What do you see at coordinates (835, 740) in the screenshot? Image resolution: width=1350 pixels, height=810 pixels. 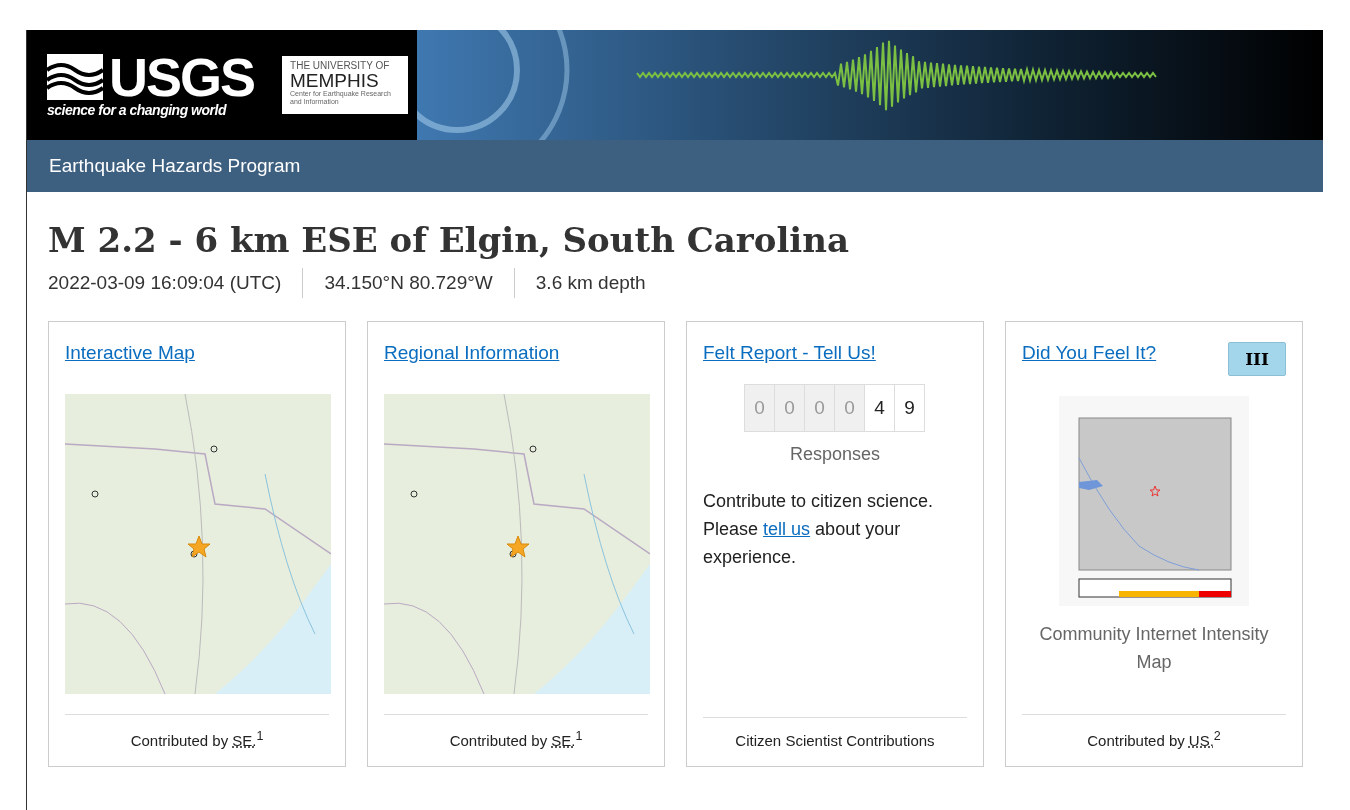 I see `contributor-note: Citizen Scientist Contributions` at bounding box center [835, 740].